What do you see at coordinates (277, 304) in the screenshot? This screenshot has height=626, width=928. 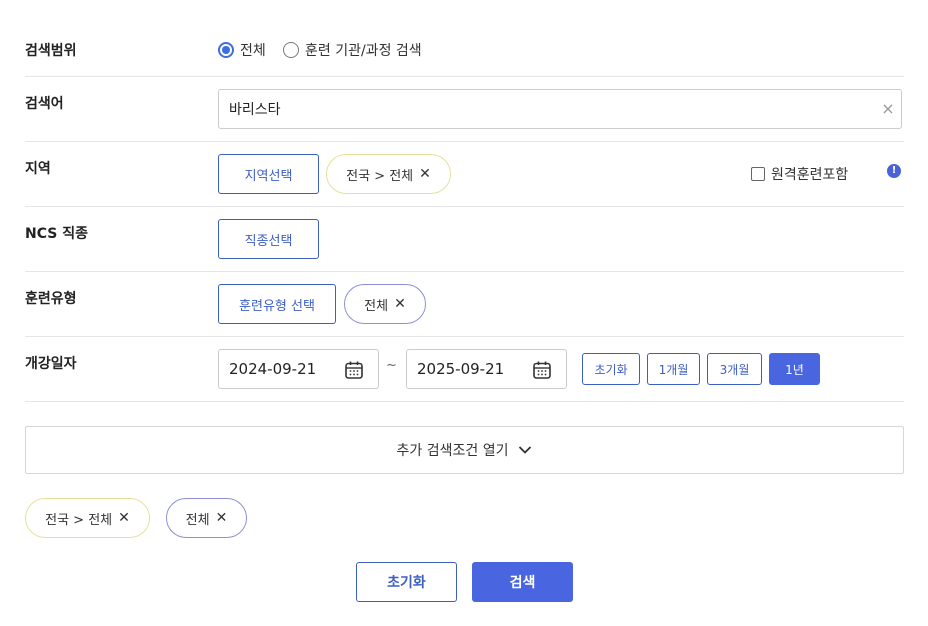 I see `training-type-select-button: 훈련유형 선택` at bounding box center [277, 304].